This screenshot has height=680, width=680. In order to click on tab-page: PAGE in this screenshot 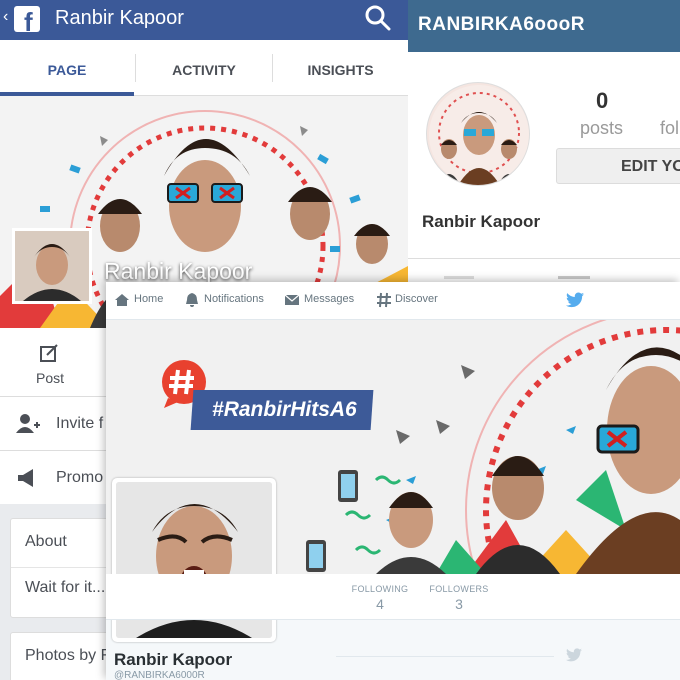, I will do `click(67, 68)`.